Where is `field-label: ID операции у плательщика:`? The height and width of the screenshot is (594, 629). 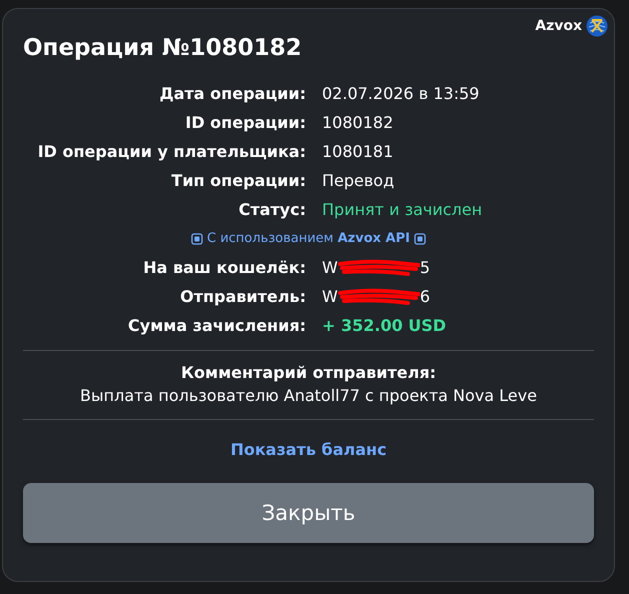
field-label: ID операции у плательщика: is located at coordinates (171, 151).